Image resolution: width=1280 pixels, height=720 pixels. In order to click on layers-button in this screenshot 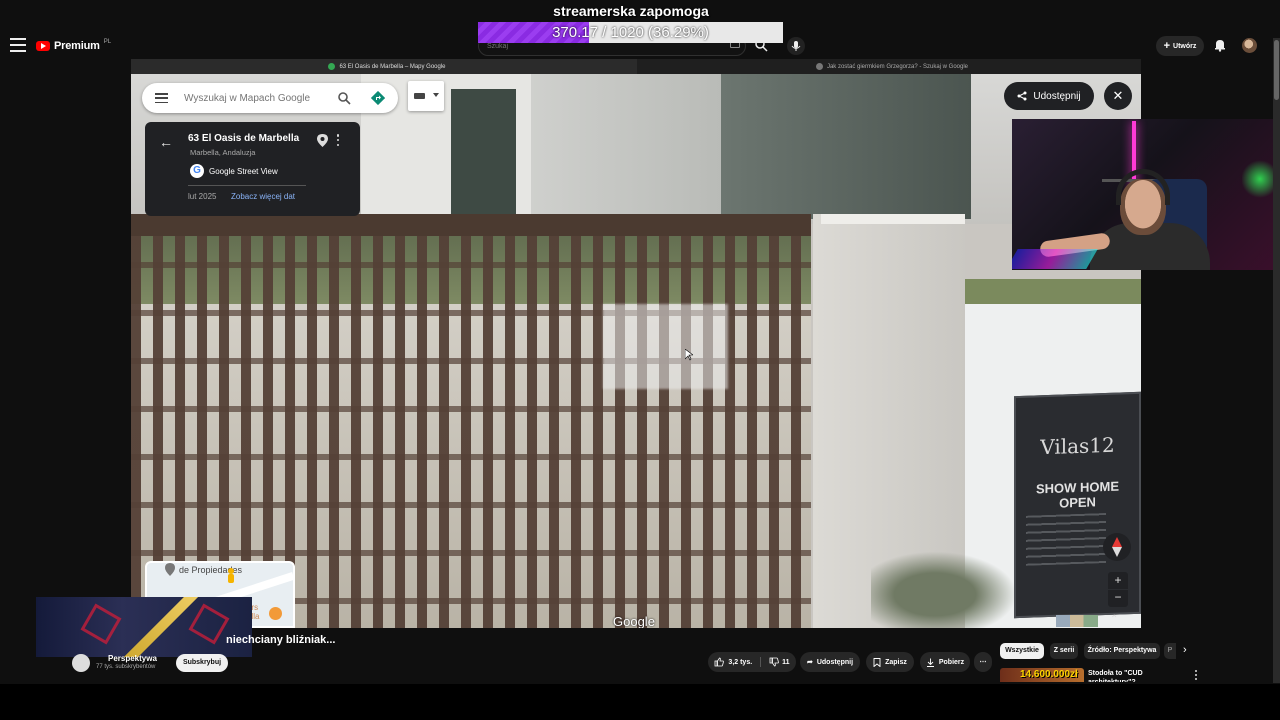, I will do `click(426, 96)`.